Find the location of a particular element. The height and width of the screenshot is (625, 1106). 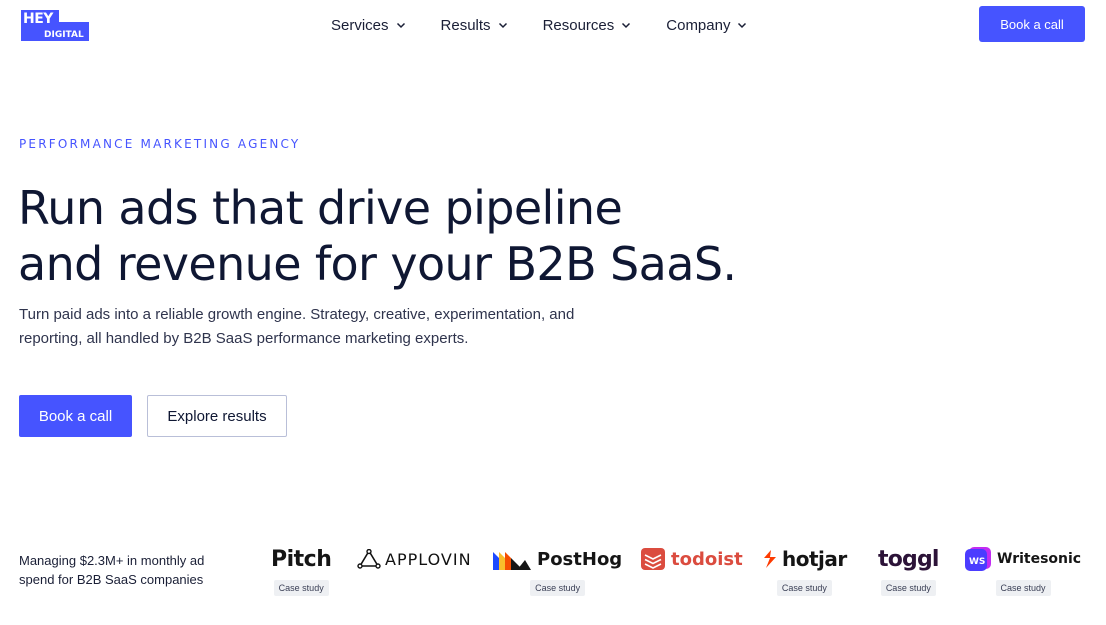

todoist-icon is located at coordinates (653, 559).